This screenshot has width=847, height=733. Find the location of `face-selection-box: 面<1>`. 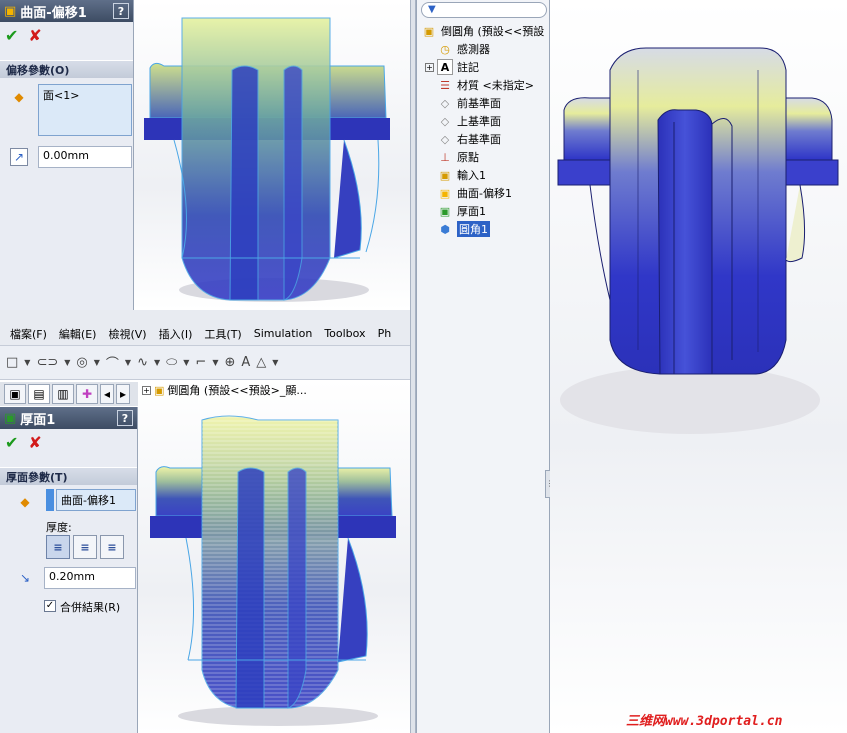

face-selection-box: 面<1> is located at coordinates (85, 110).